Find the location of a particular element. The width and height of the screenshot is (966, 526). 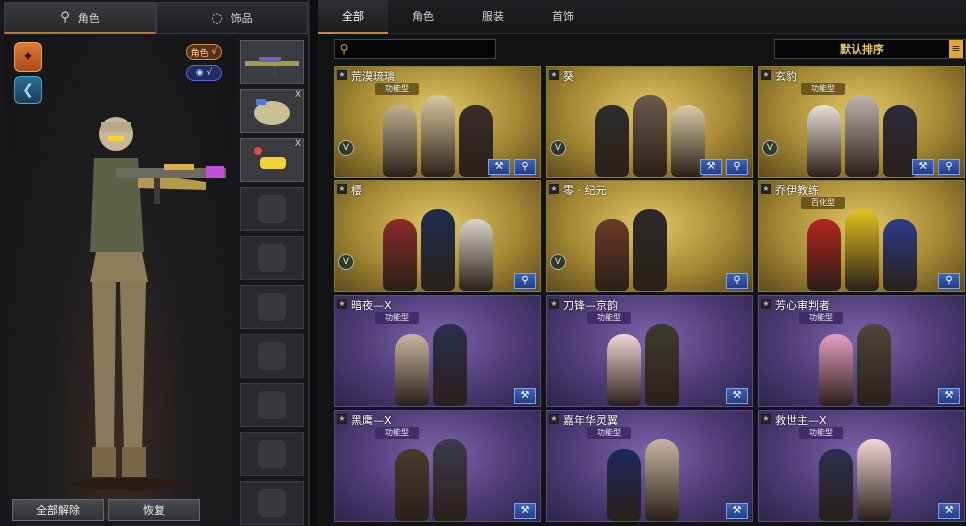

slot-walkie is located at coordinates (272, 209).